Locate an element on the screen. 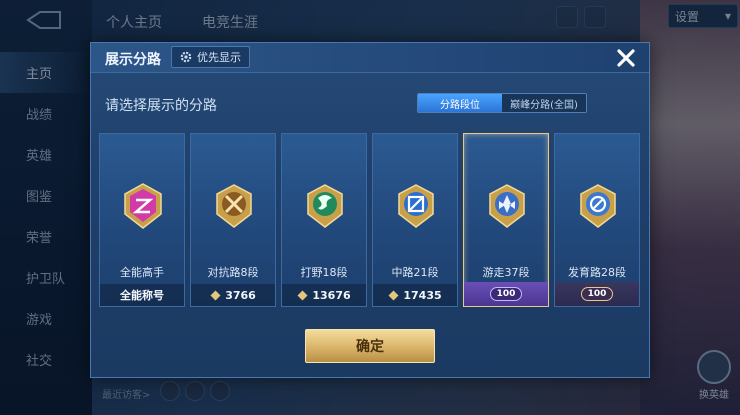 The image size is (740, 415). lane-card-farm: 发育路28段 100 is located at coordinates (597, 220).